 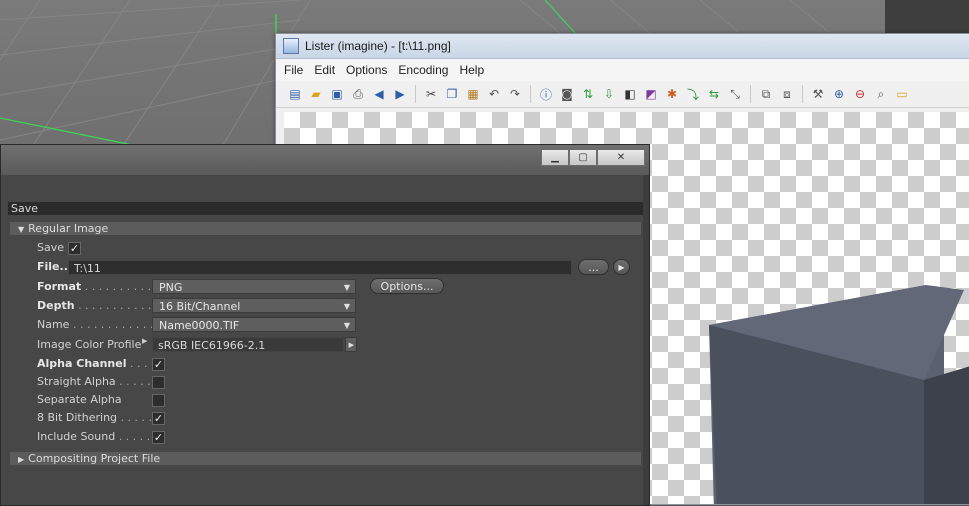 I want to click on save-checkbox: ✓, so click(x=74, y=248).